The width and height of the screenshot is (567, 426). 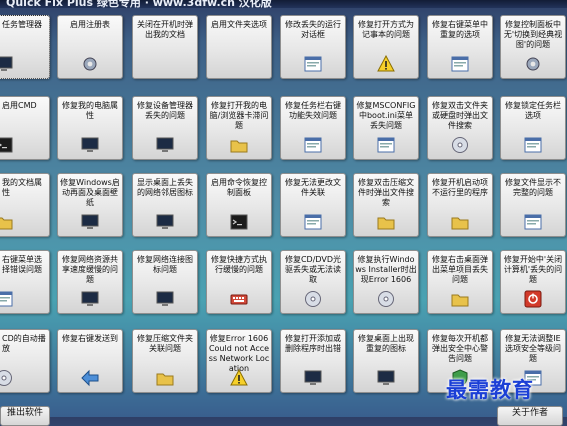 I want to click on fix-tile-label: 修复开机启动项不运行里的程序, so click(x=460, y=187).